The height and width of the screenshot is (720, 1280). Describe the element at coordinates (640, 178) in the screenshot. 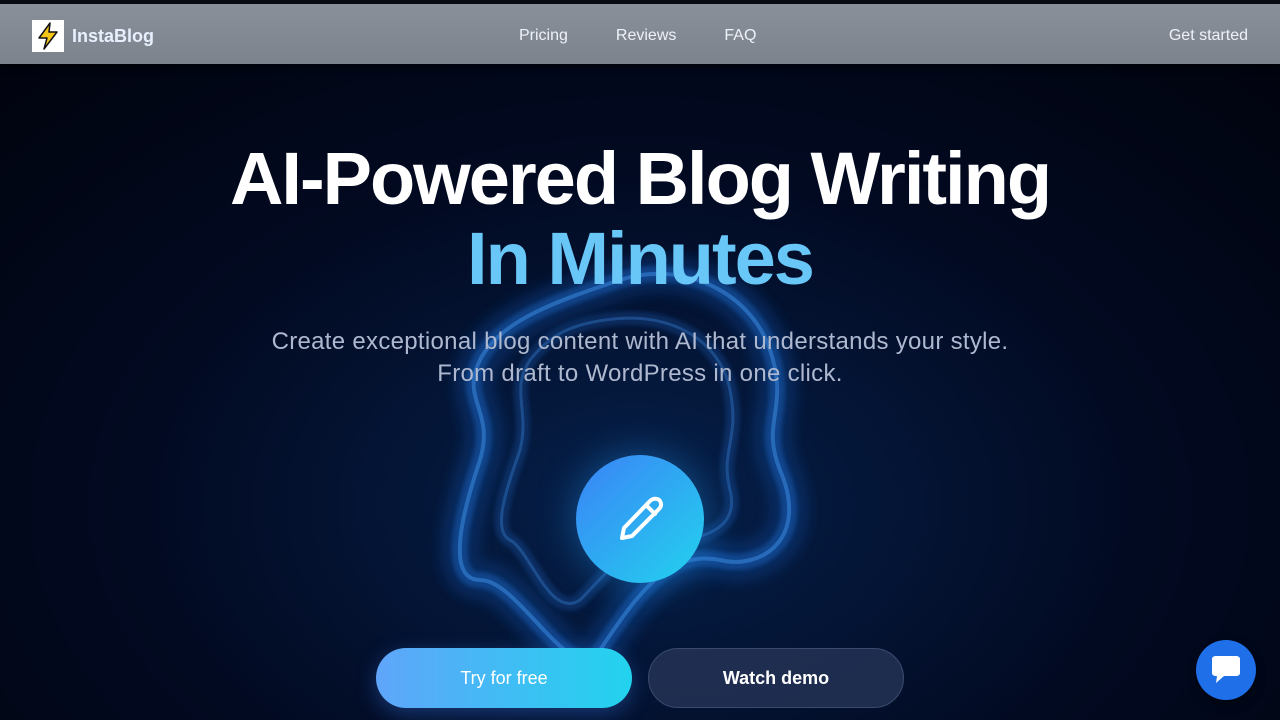

I see `hero-title-line1: AI-Powered Blog Writing` at that location.